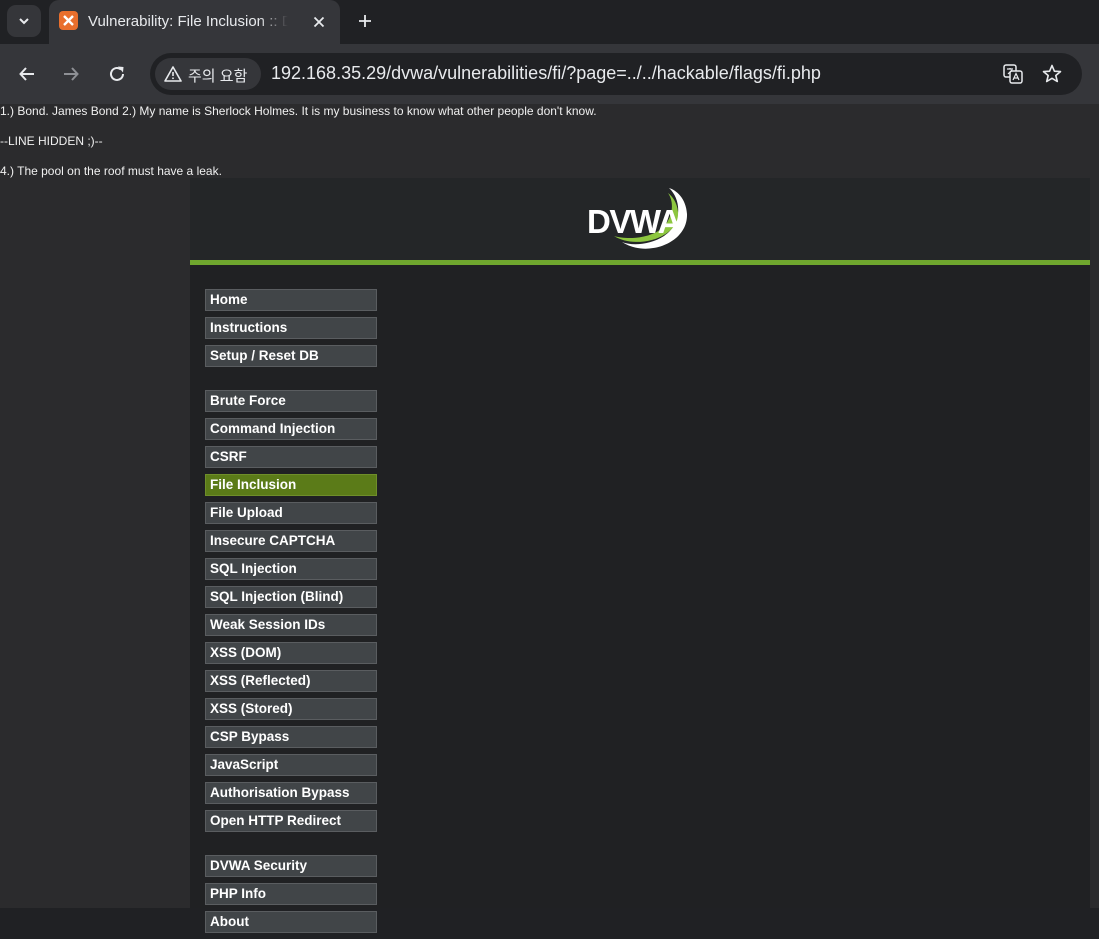 This screenshot has height=939, width=1099. Describe the element at coordinates (51, 141) in the screenshot. I see `included-file-line-2: --LINE HIDDEN ;)--` at that location.